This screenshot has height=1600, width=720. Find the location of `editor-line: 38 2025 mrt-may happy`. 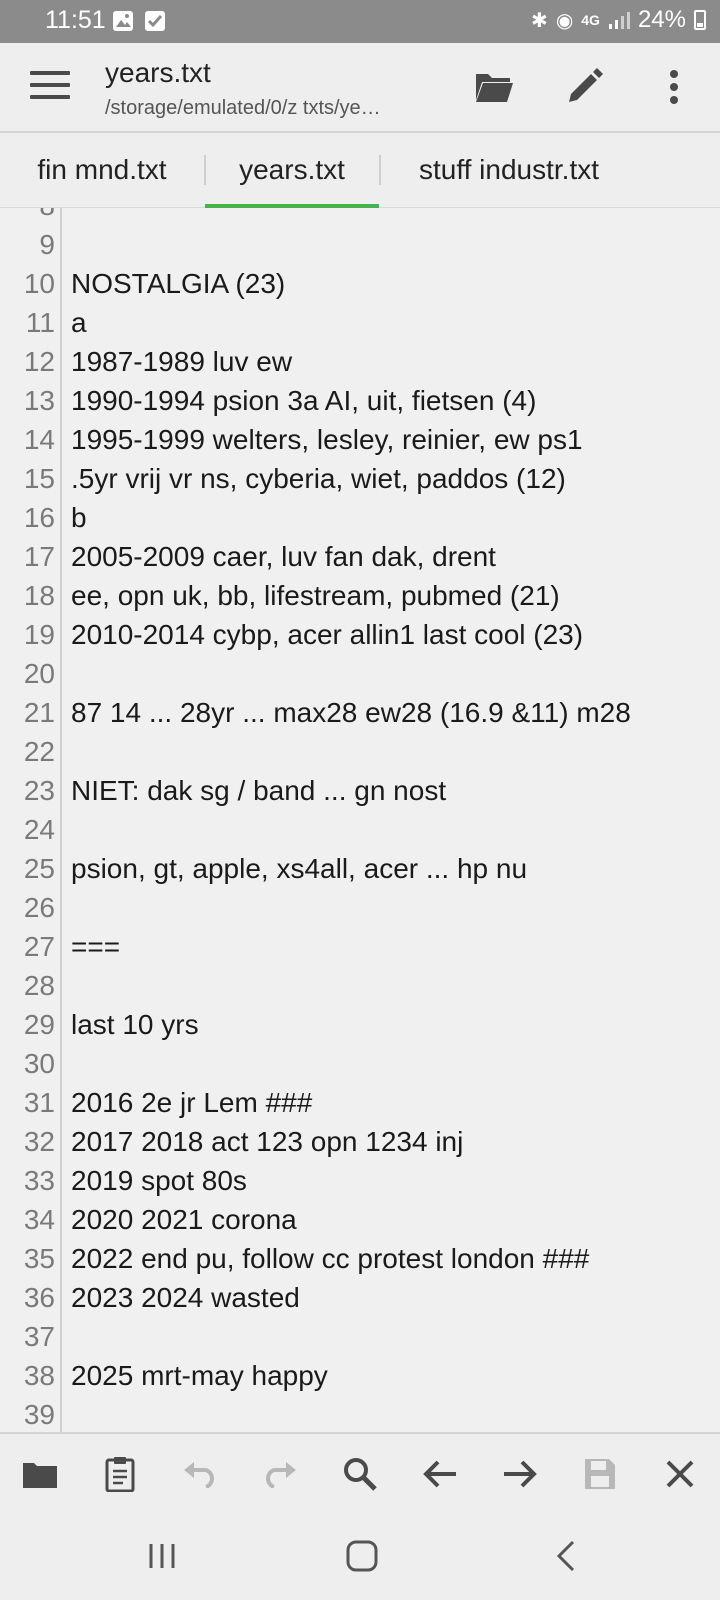

editor-line: 38 2025 mrt-may happy is located at coordinates (360, 1375).